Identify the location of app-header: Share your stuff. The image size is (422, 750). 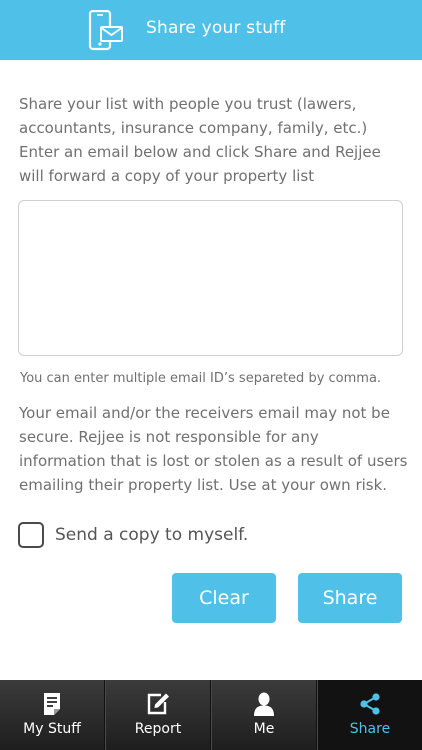
(211, 30).